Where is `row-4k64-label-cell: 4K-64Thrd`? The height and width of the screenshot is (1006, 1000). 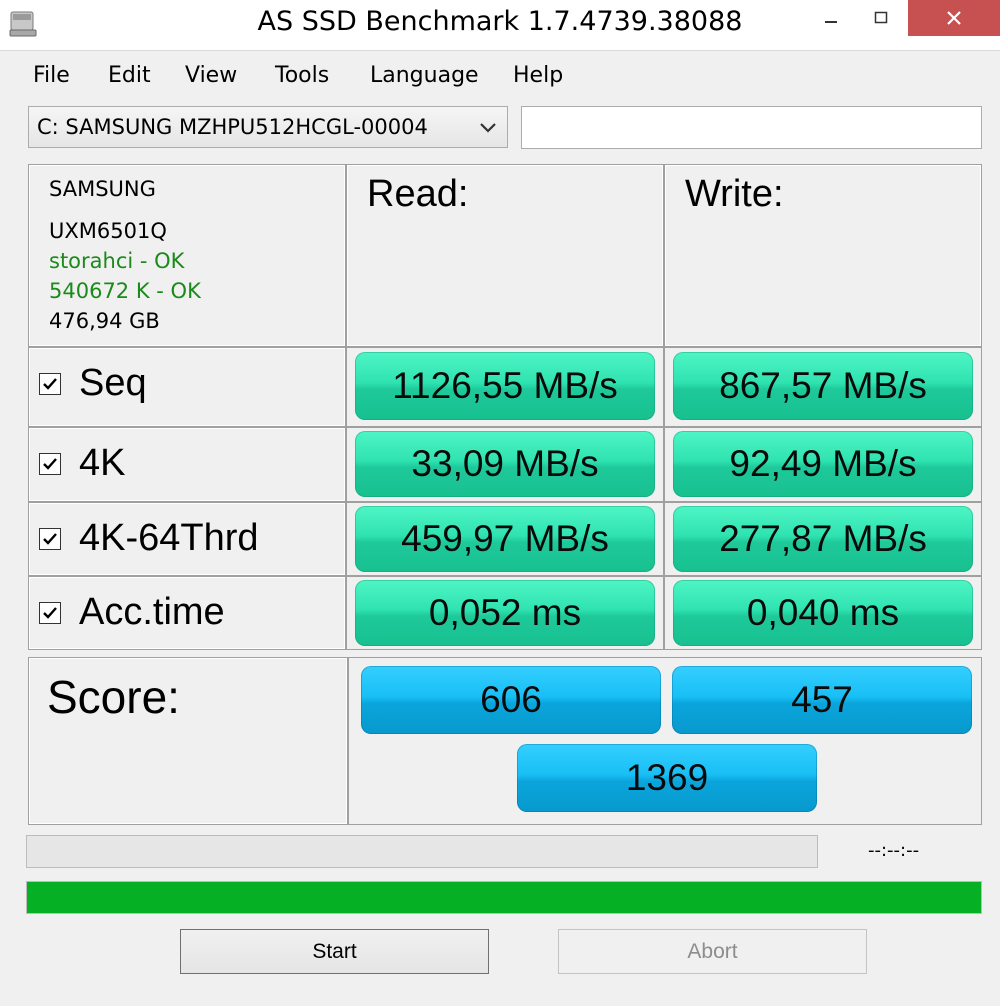
row-4k64-label-cell: 4K-64Thrd is located at coordinates (187, 539).